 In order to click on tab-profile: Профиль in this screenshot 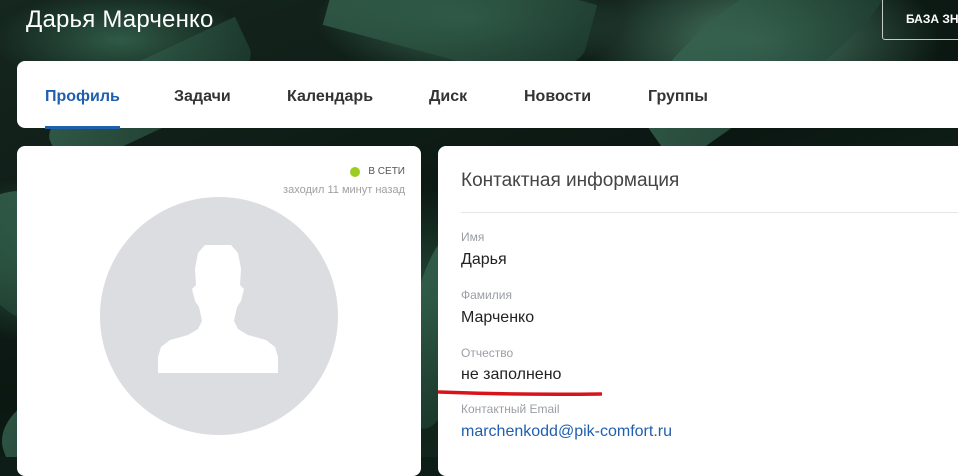, I will do `click(82, 95)`.